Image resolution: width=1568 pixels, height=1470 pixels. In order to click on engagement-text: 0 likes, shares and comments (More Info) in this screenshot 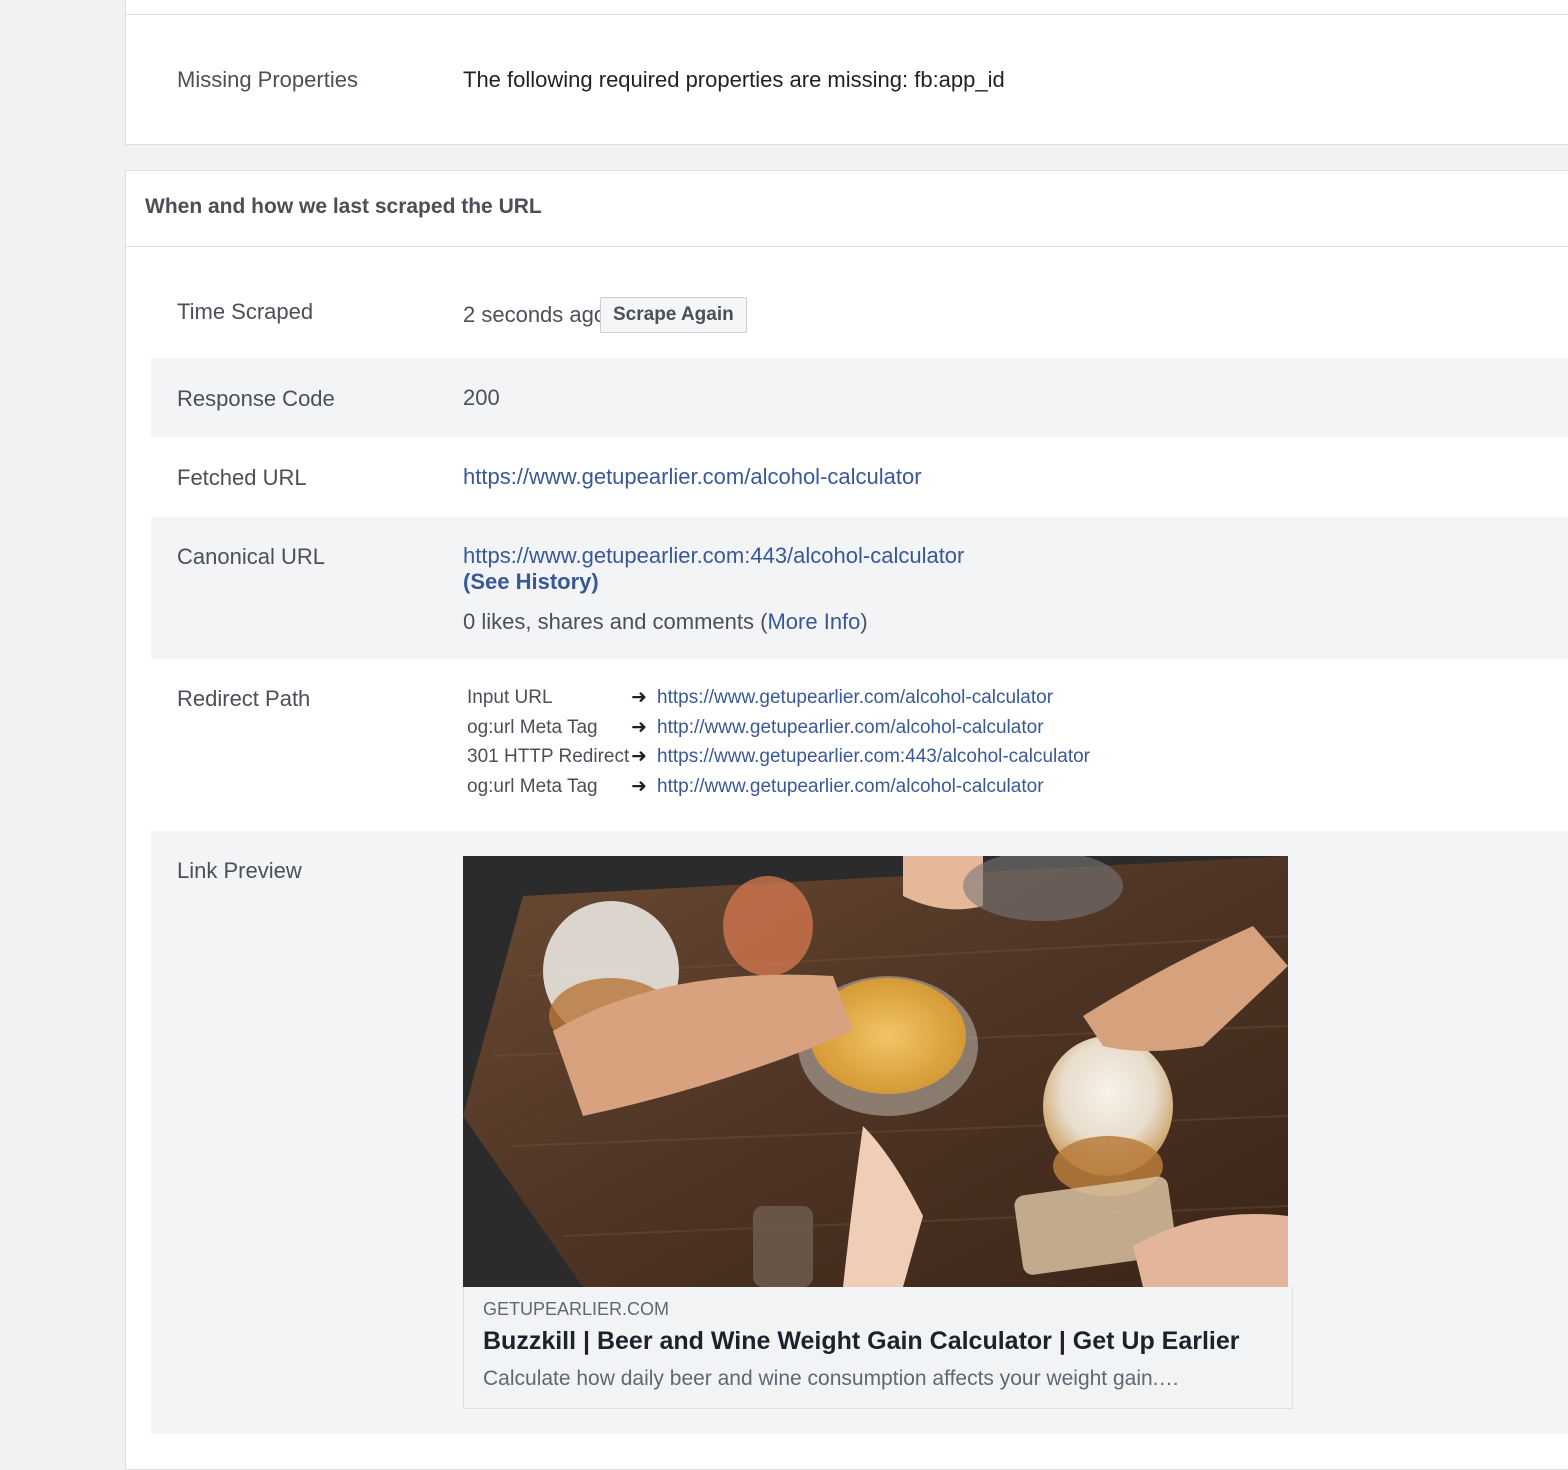, I will do `click(665, 622)`.